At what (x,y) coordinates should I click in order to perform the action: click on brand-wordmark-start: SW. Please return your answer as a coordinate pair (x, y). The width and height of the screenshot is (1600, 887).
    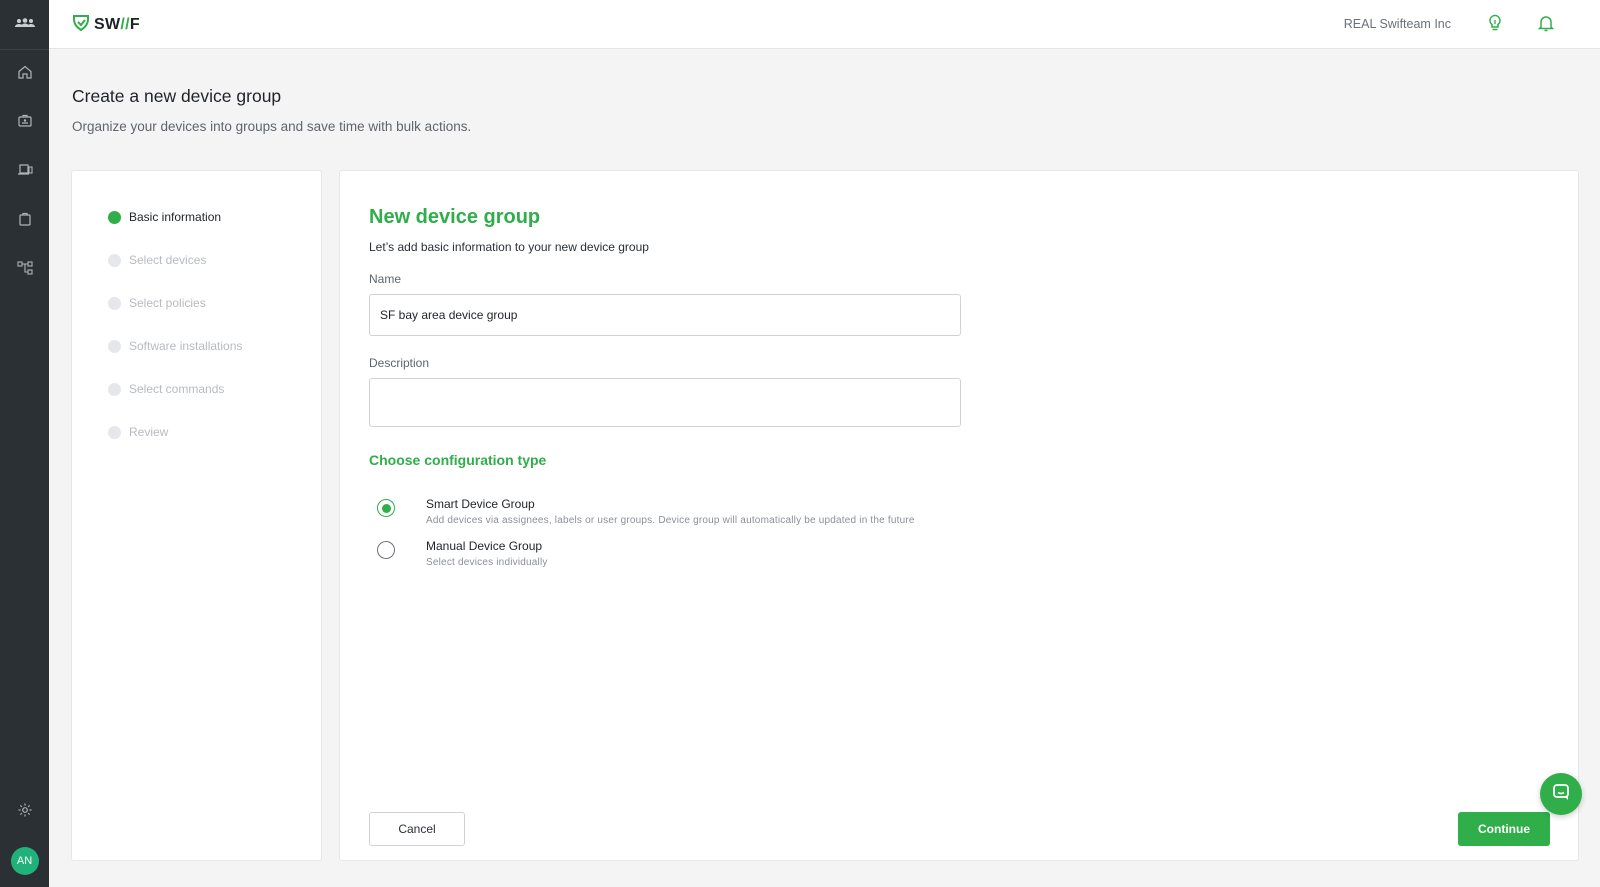
    Looking at the image, I should click on (107, 24).